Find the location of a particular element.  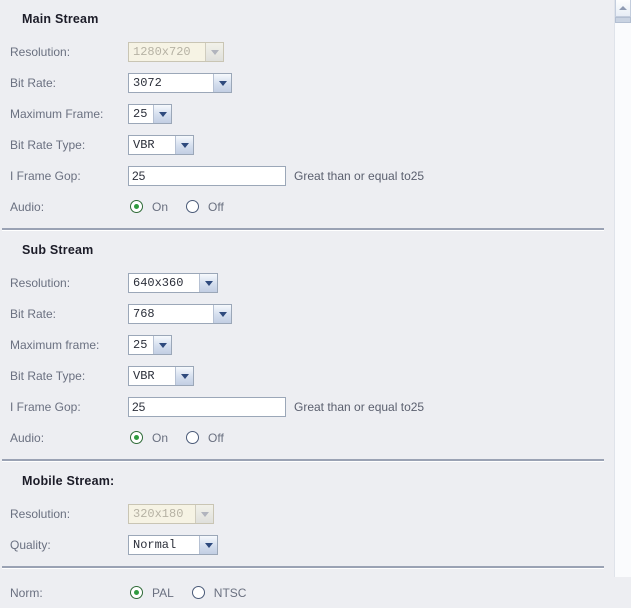

norm-control: PAL NTSC is located at coordinates (188, 593).